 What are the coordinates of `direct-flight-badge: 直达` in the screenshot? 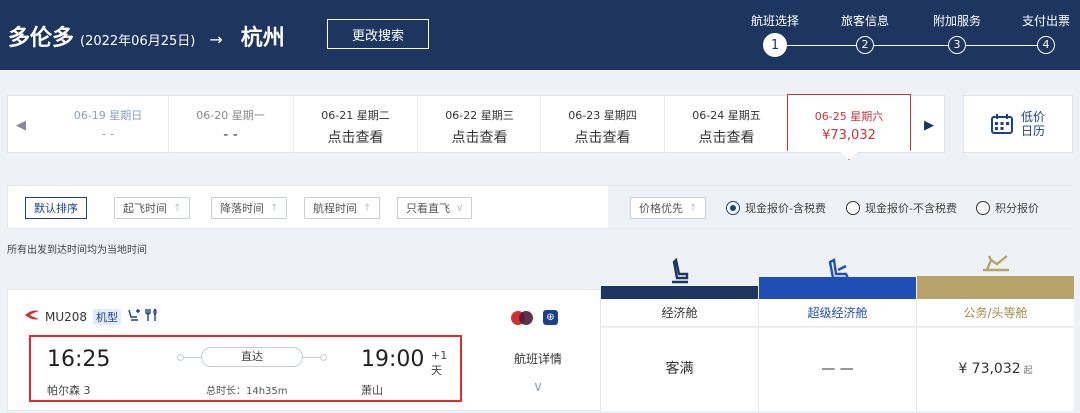 It's located at (252, 357).